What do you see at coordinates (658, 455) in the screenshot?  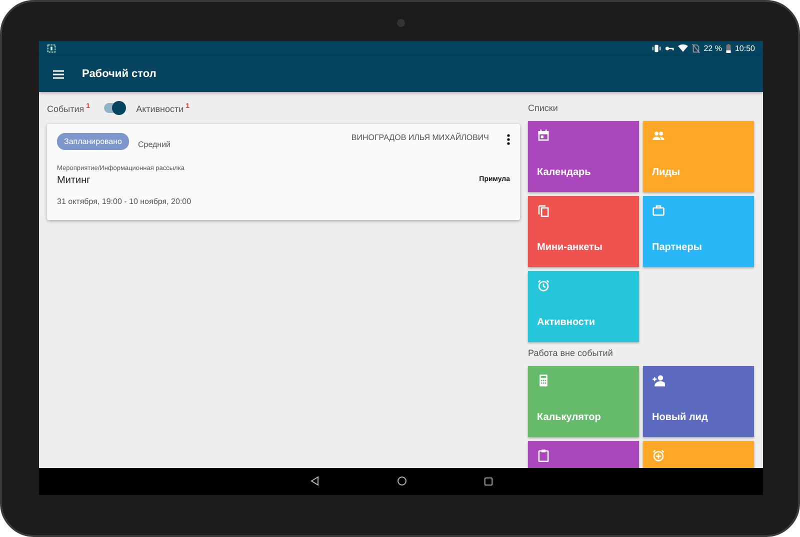 I see `alarm-add-icon` at bounding box center [658, 455].